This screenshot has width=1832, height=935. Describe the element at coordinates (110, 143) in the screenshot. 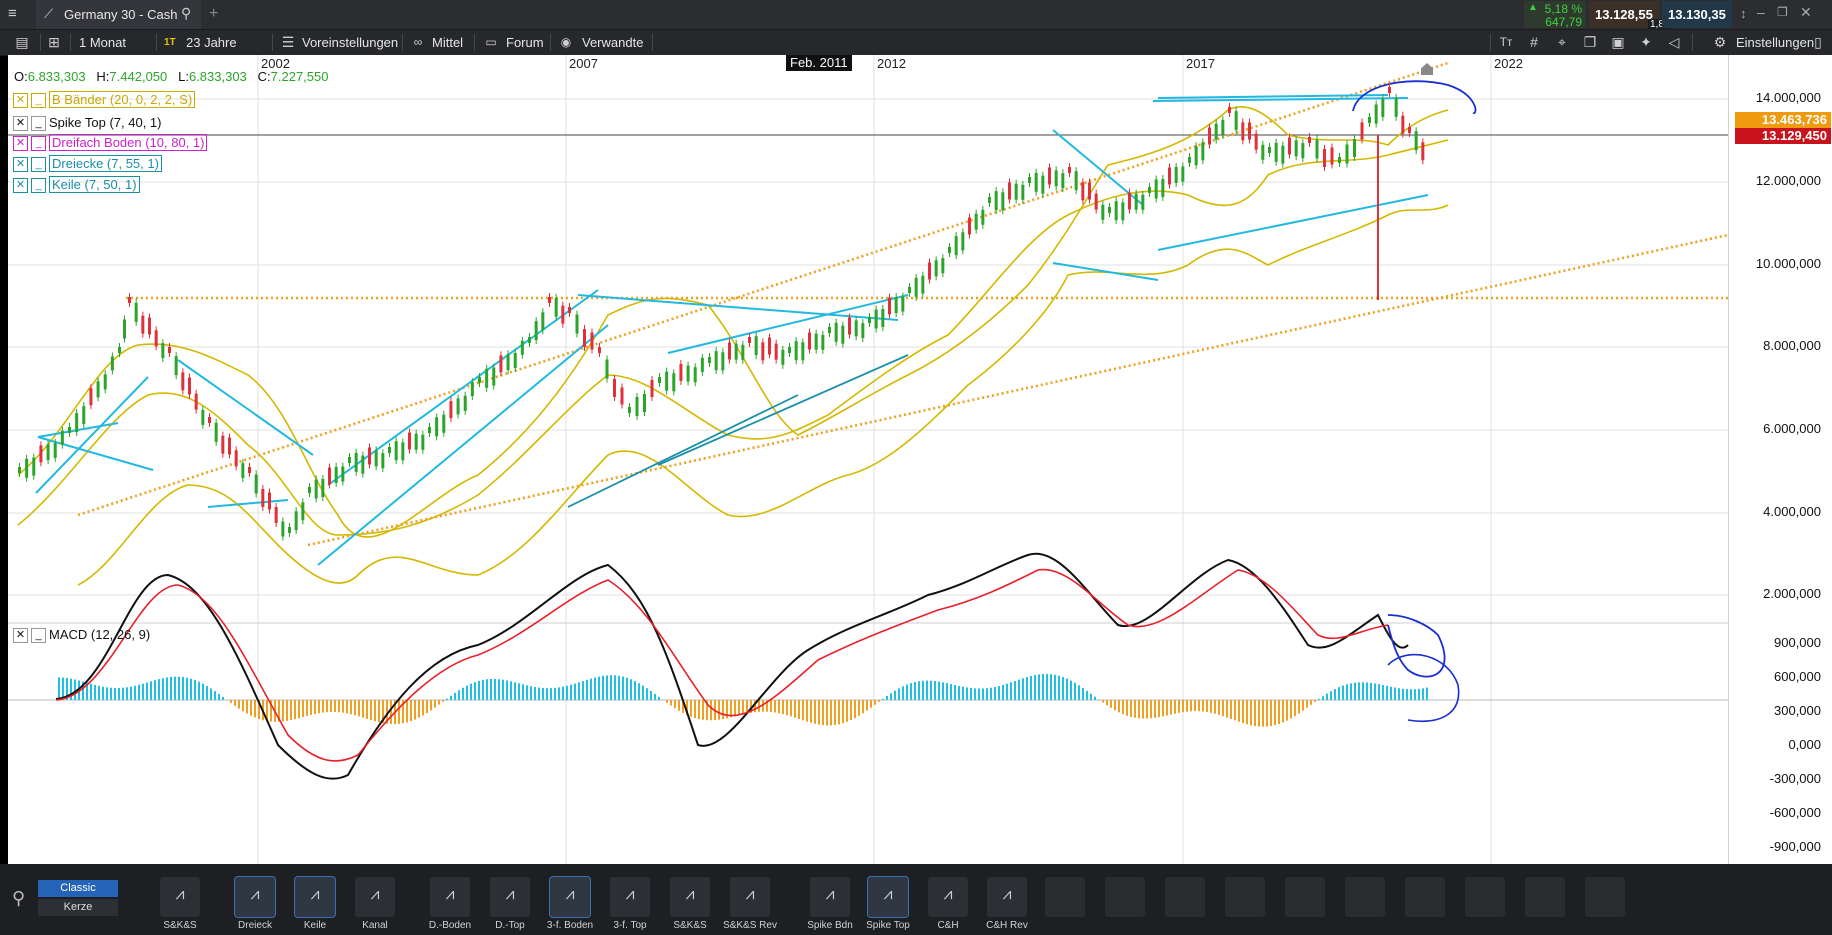

I see `indicator-triple-bottom: ✕ _ Dreifach Boden (10, 80, 1)` at that location.